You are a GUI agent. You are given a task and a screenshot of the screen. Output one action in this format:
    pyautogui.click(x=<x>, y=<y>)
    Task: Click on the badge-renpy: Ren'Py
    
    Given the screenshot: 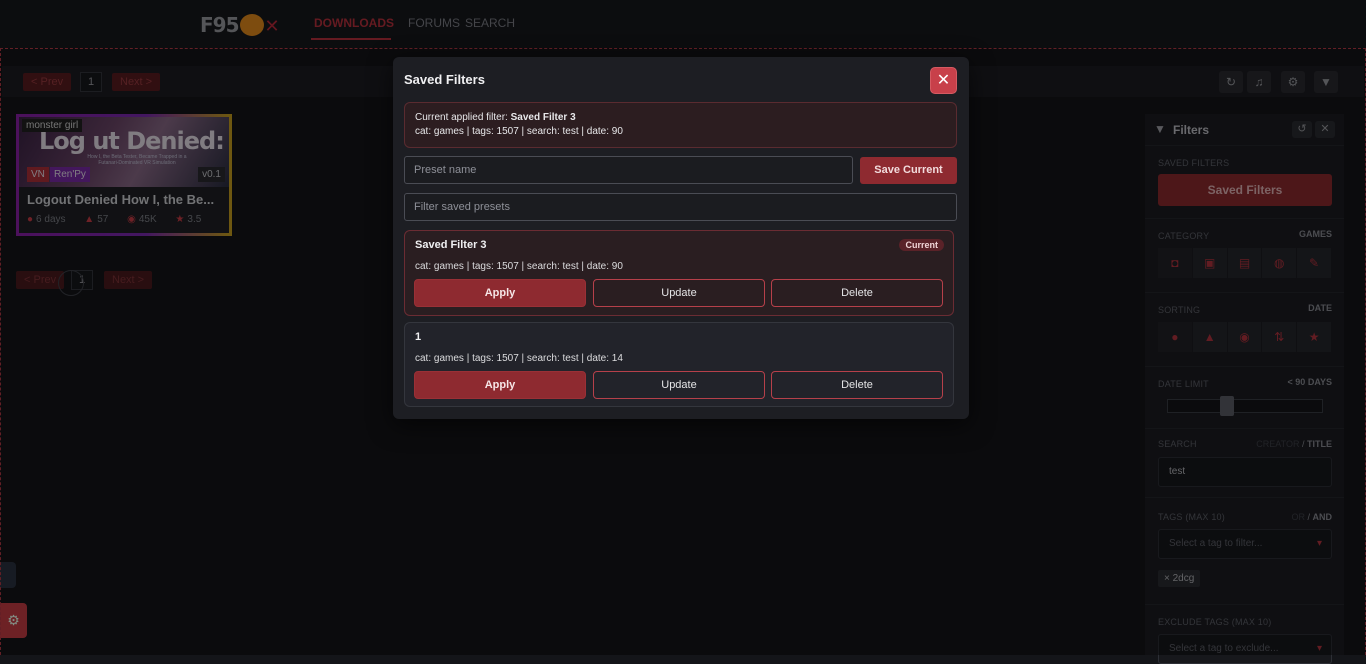 What is the action you would take?
    pyautogui.click(x=70, y=174)
    